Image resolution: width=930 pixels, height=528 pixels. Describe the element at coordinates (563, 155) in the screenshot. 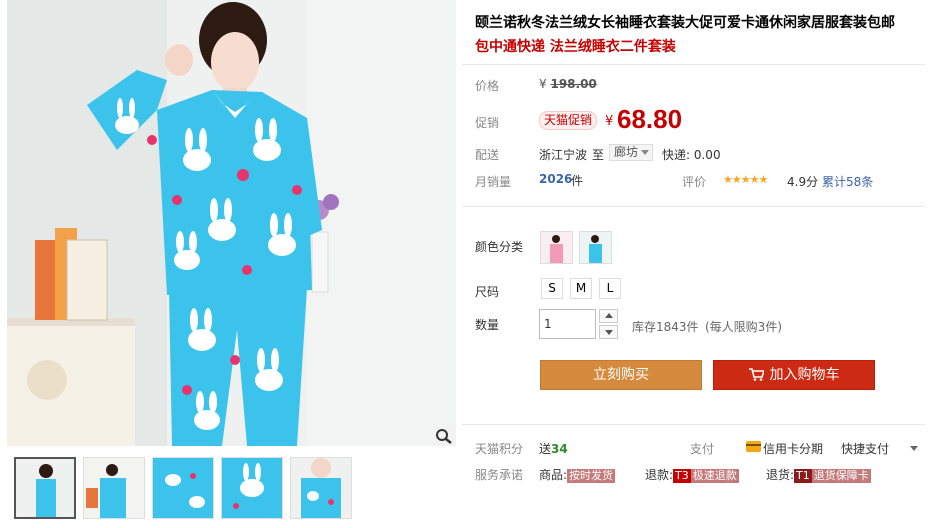

I see `ship-from: 浙江宁波` at that location.